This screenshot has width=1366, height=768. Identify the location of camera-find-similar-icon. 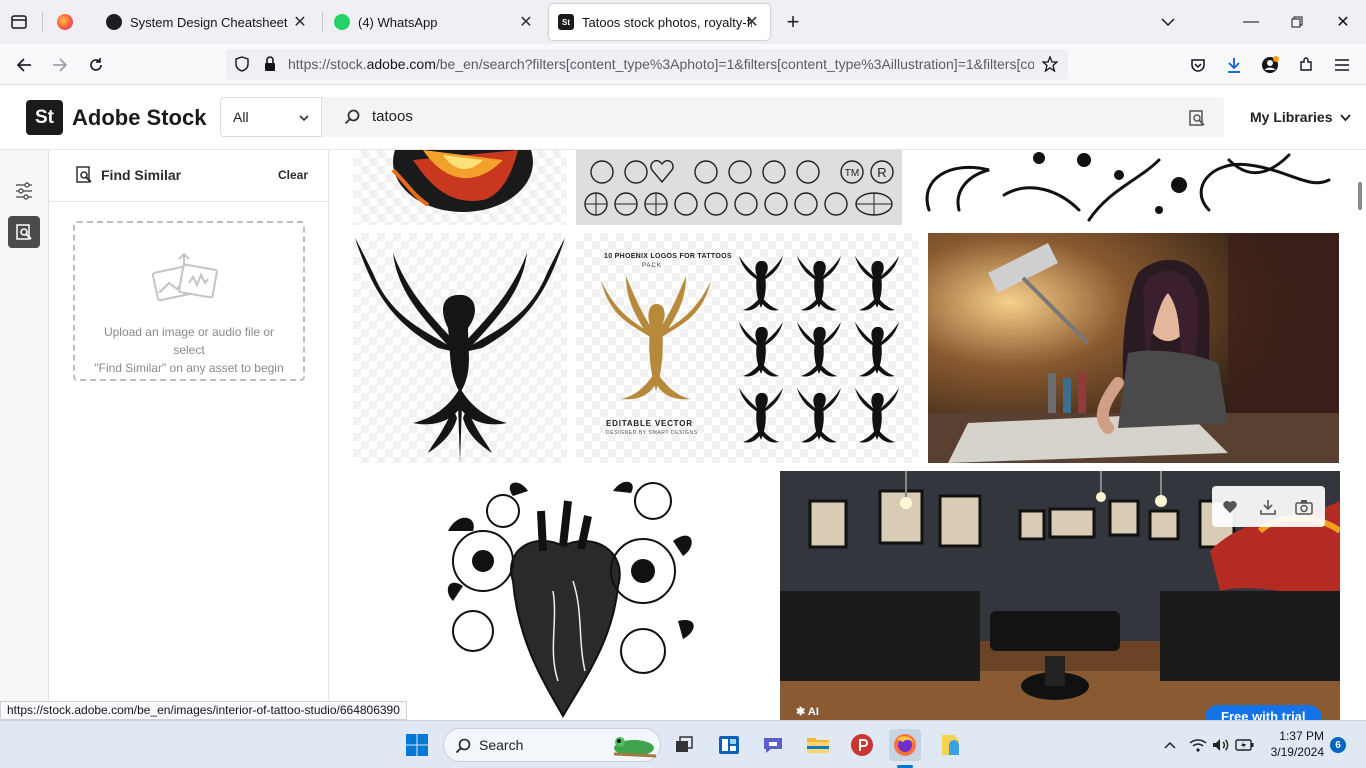
(1304, 507).